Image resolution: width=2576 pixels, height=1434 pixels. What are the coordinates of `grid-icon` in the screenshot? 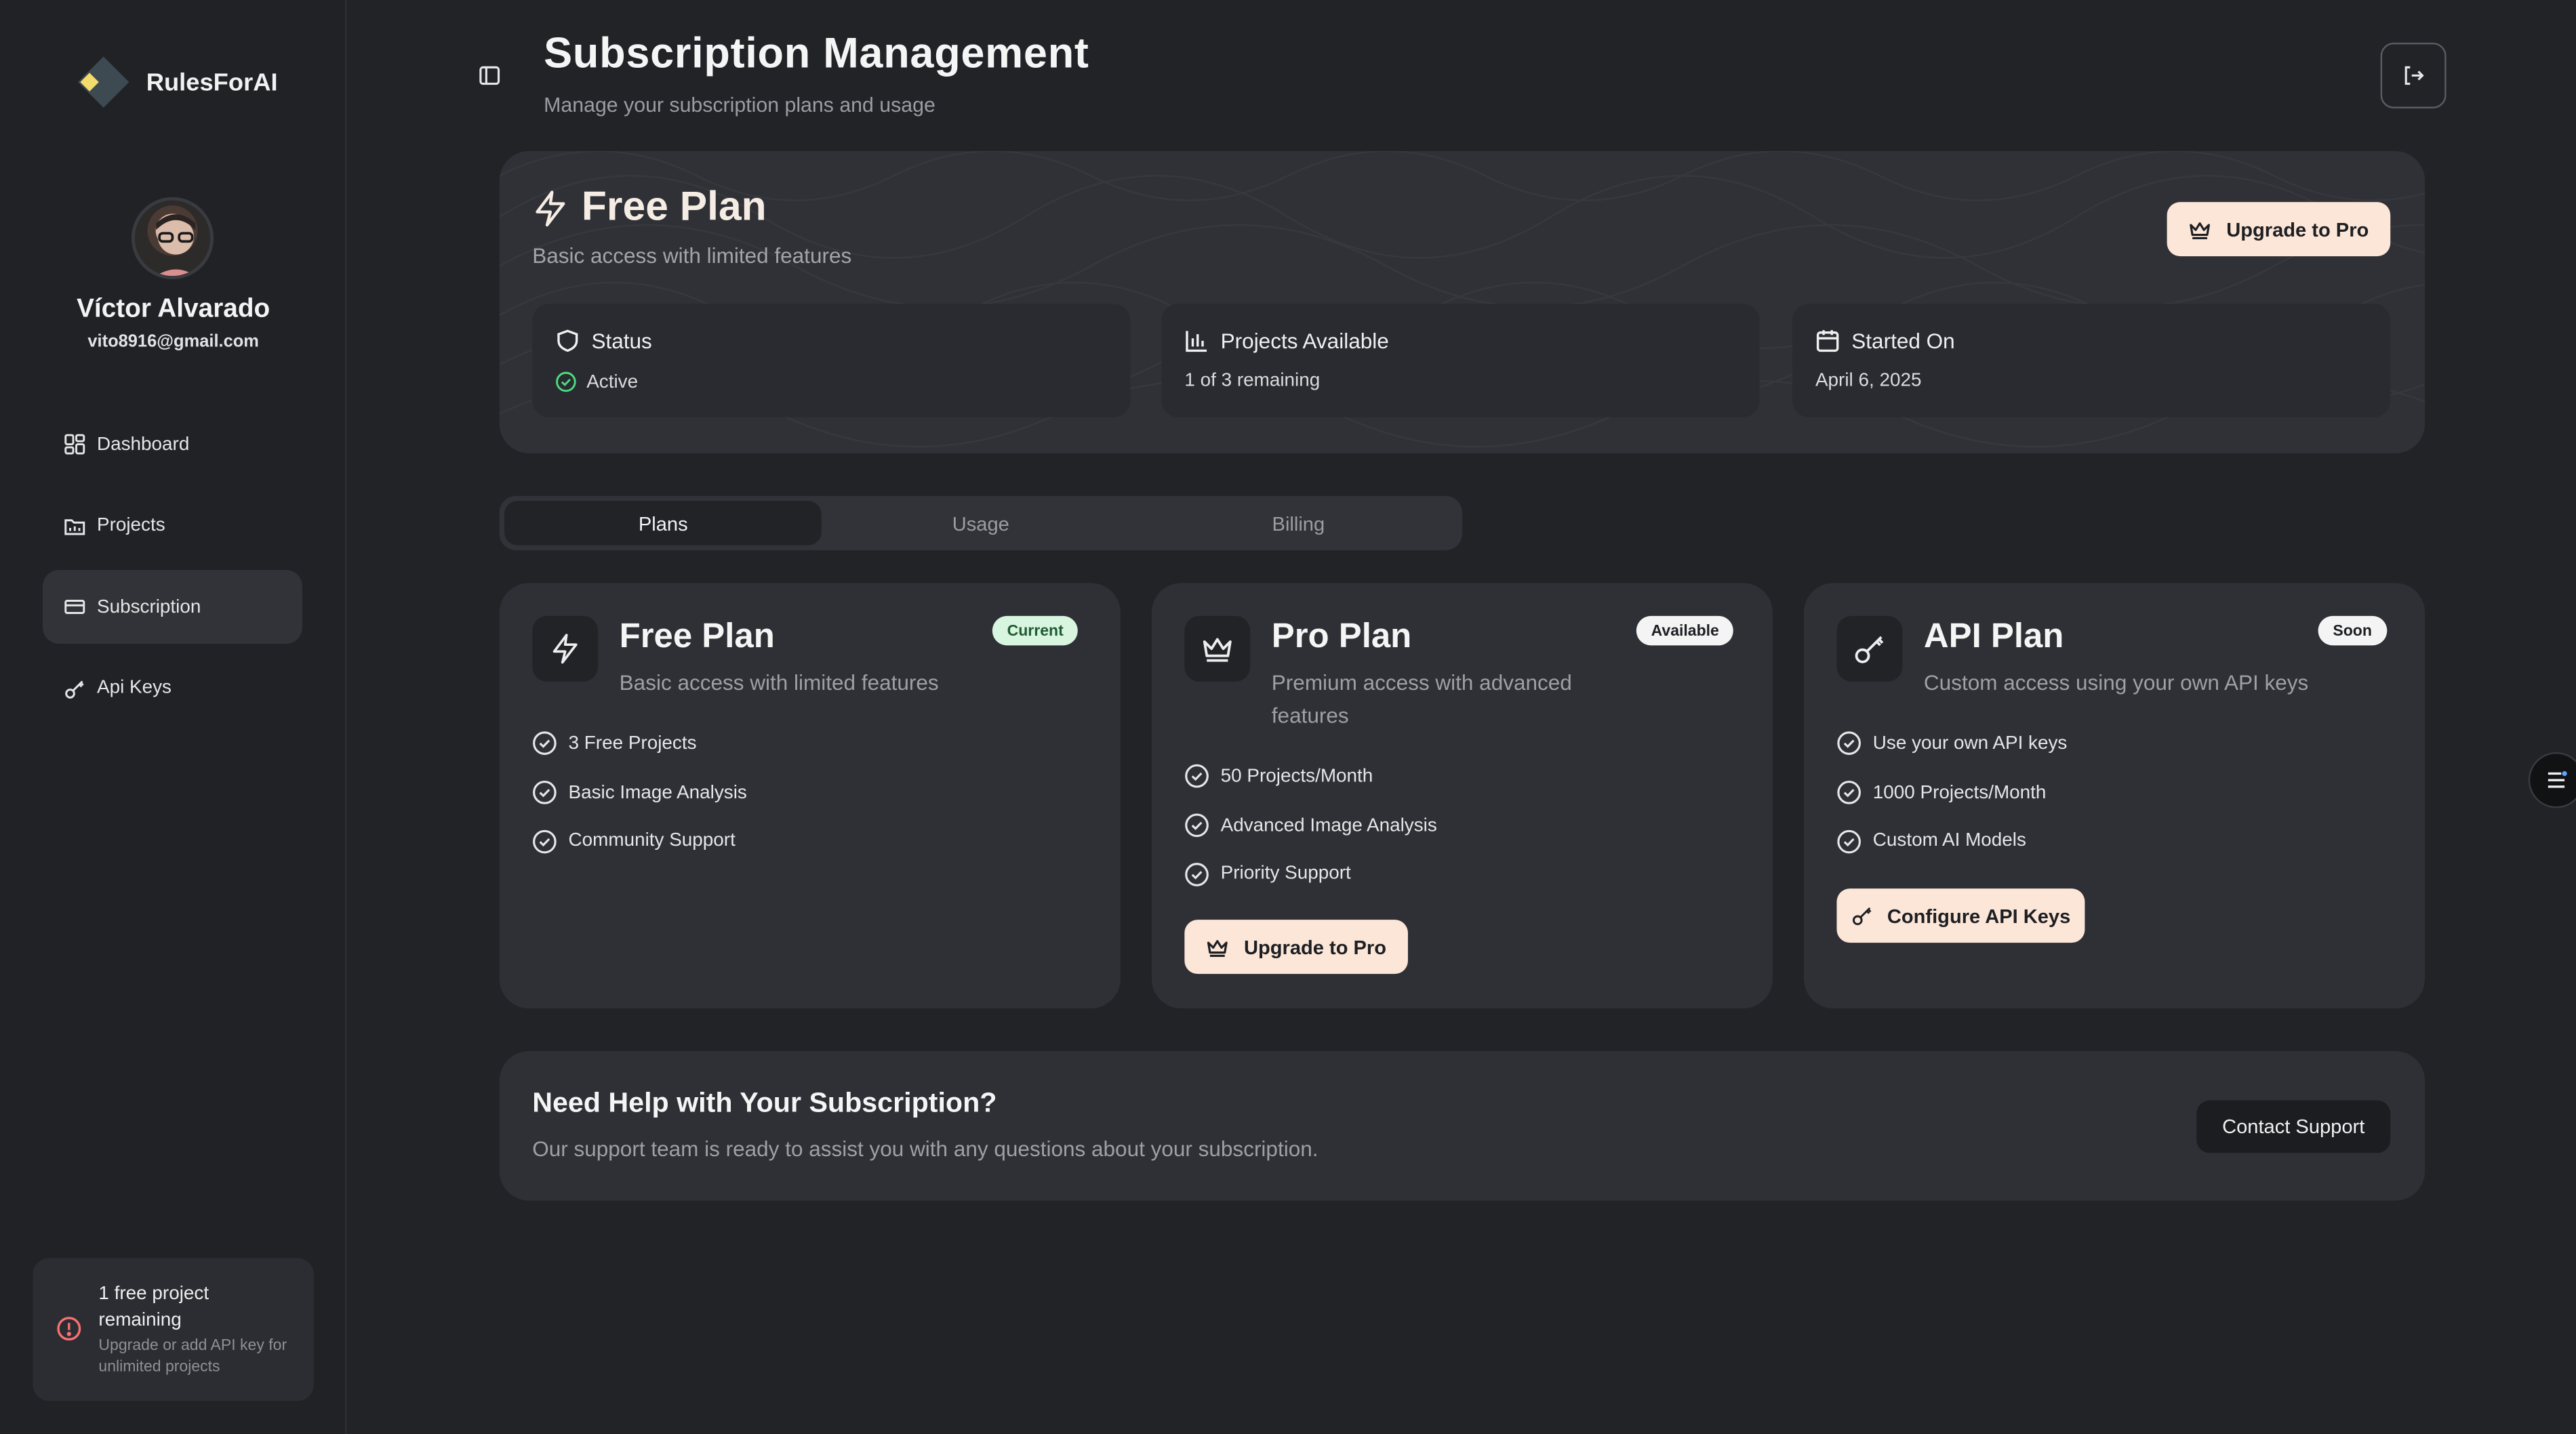 It's located at (75, 444).